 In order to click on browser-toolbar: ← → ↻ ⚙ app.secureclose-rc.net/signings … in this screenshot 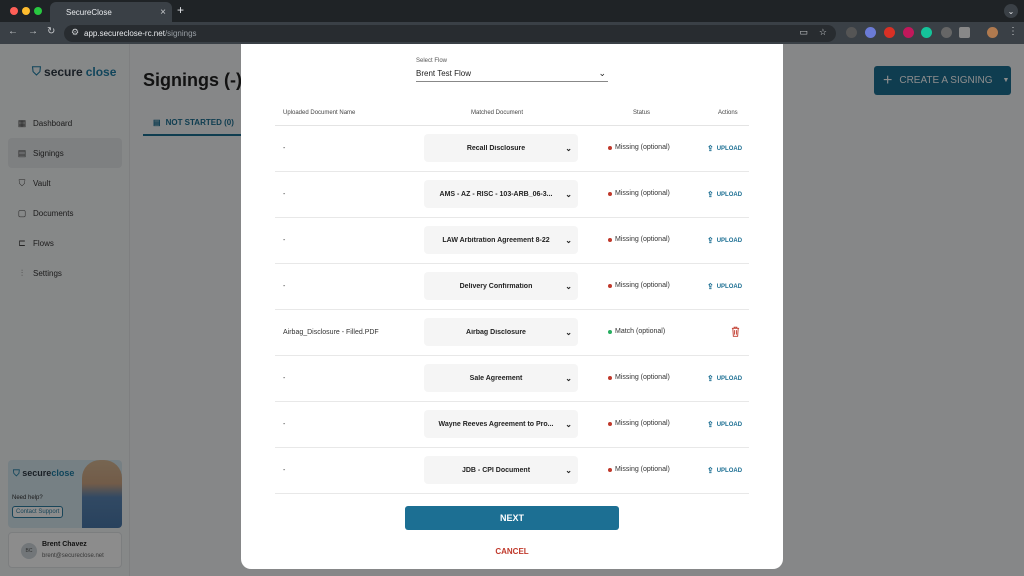, I will do `click(512, 33)`.